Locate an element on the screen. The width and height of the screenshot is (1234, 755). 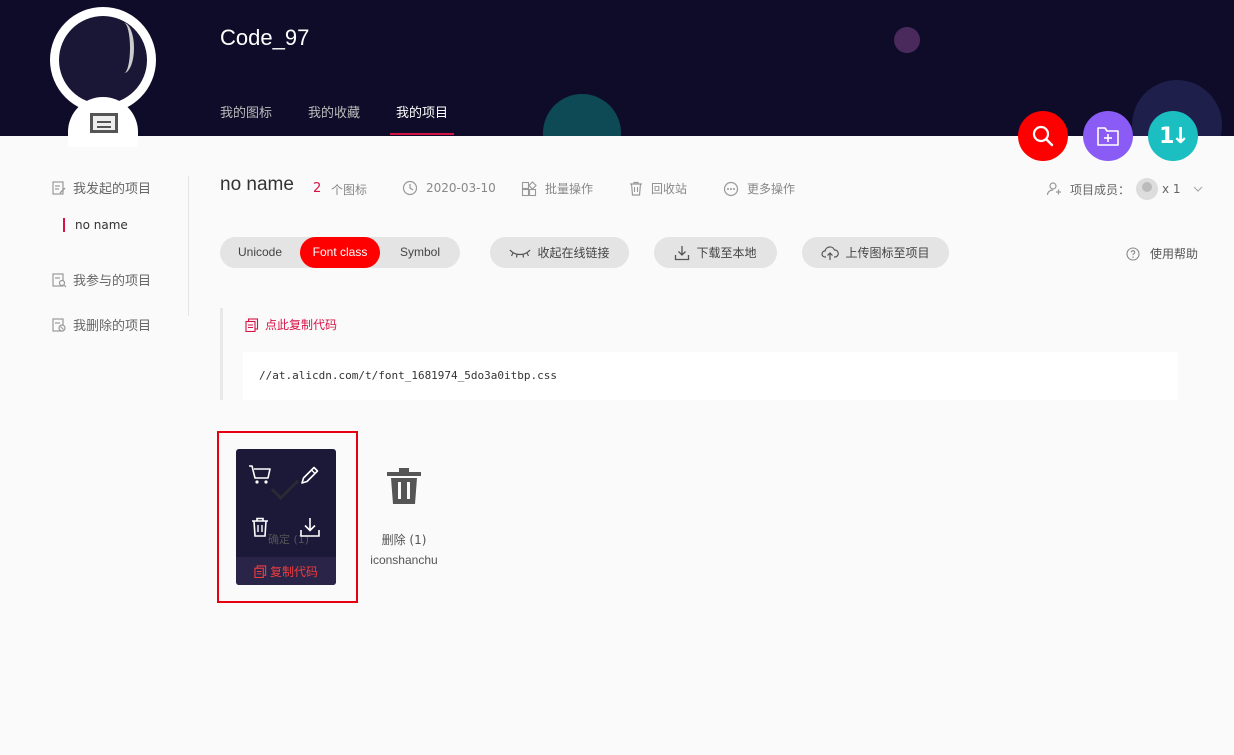
sidebar-item-label: 我参与的项目 is located at coordinates (112, 281).